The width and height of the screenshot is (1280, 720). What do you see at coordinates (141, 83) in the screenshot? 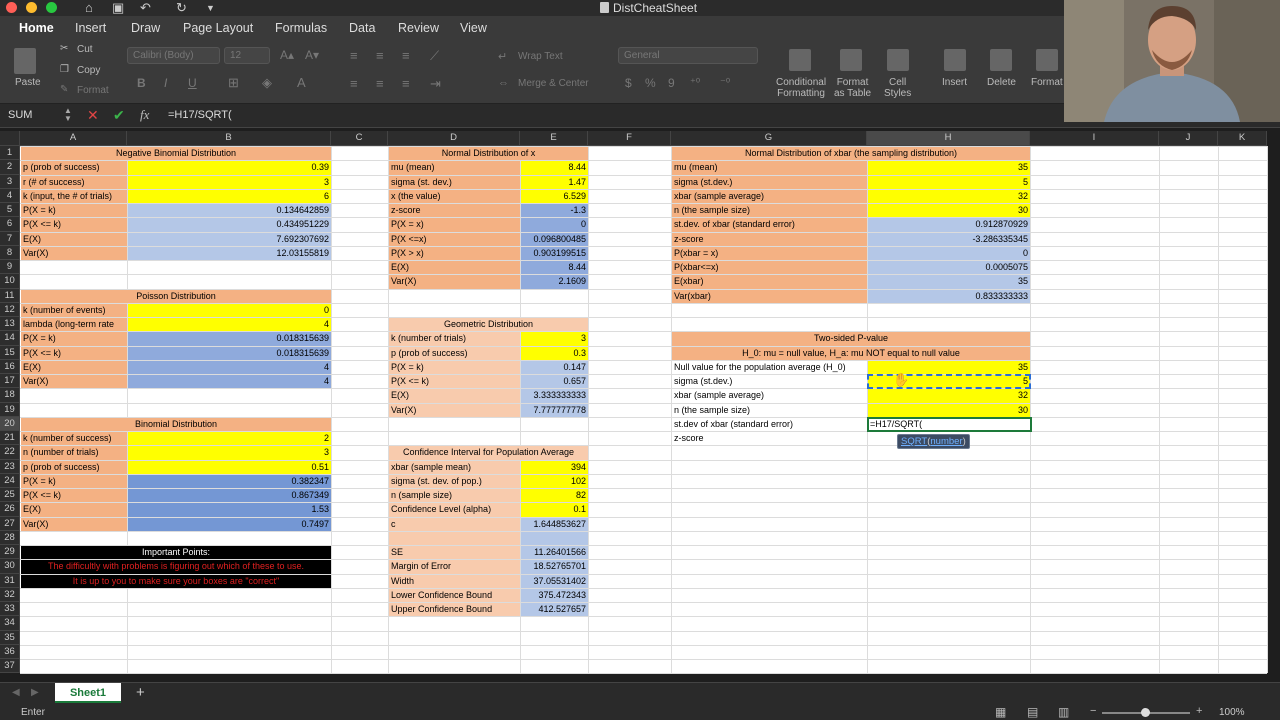
I see `bold-icon: B` at bounding box center [141, 83].